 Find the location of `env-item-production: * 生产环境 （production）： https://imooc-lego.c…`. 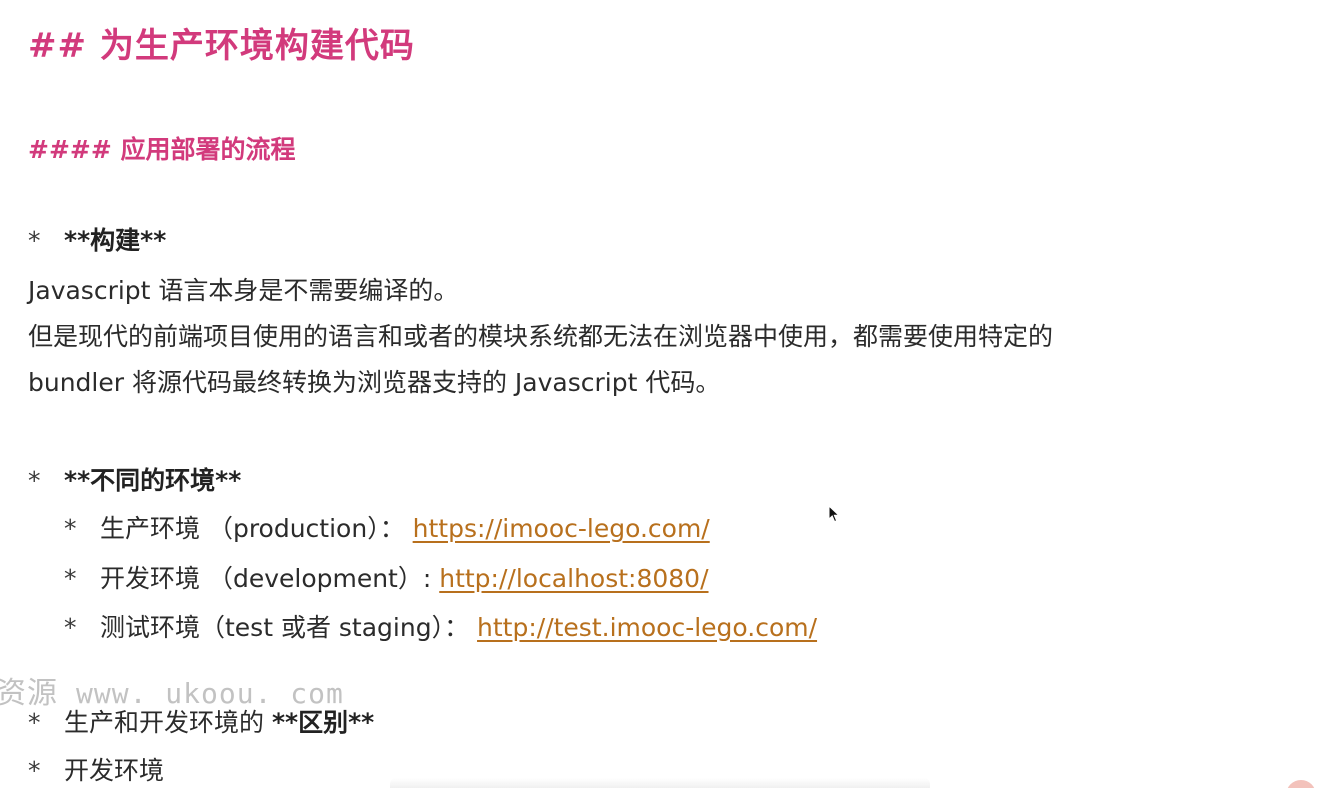

env-item-production: * 生产环境 （production）： https://imooc-lego.c… is located at coordinates (387, 529).